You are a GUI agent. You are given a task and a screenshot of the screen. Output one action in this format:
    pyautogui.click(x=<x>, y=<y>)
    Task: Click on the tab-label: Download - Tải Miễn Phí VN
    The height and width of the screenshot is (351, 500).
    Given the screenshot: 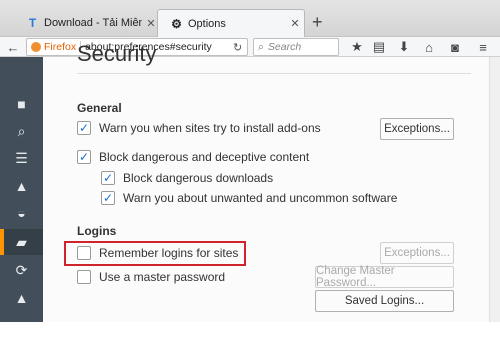 What is the action you would take?
    pyautogui.click(x=93, y=23)
    